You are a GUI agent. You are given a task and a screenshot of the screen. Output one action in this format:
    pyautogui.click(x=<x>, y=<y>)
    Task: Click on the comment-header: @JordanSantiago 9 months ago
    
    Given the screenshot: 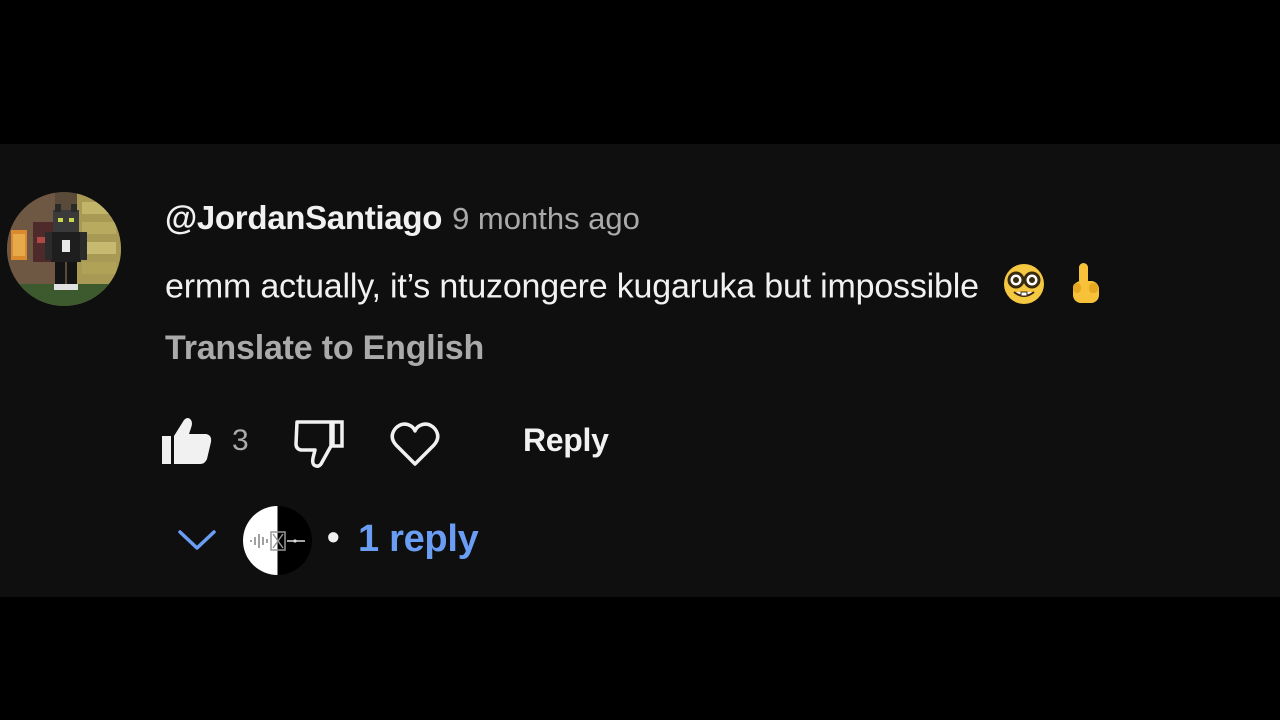 What is the action you would take?
    pyautogui.click(x=402, y=218)
    